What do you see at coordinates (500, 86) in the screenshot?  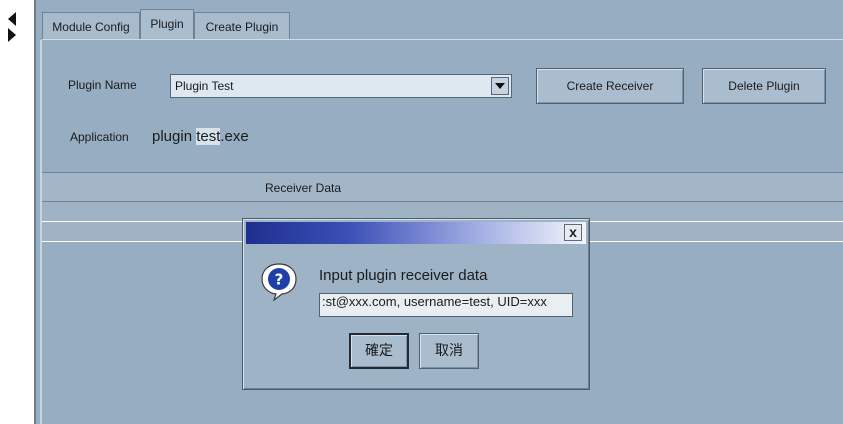 I see `dropdown-arrow-icon` at bounding box center [500, 86].